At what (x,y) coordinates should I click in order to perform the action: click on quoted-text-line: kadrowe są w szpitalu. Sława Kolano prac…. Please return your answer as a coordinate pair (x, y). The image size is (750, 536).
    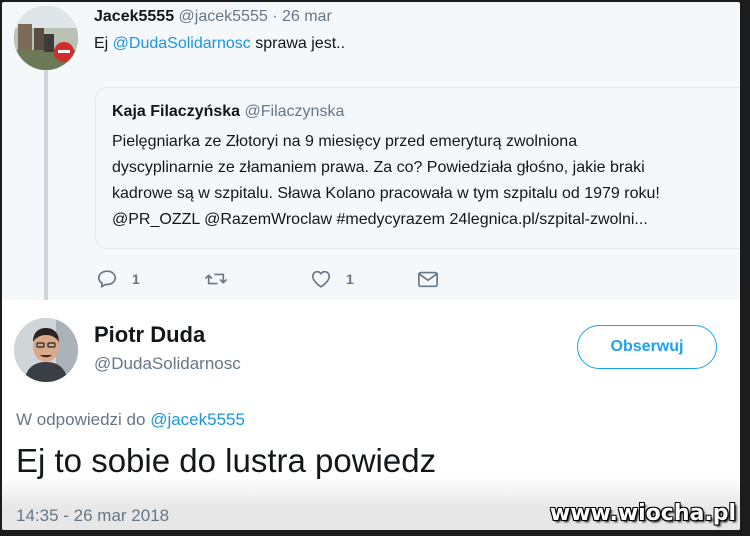
    Looking at the image, I should click on (386, 193).